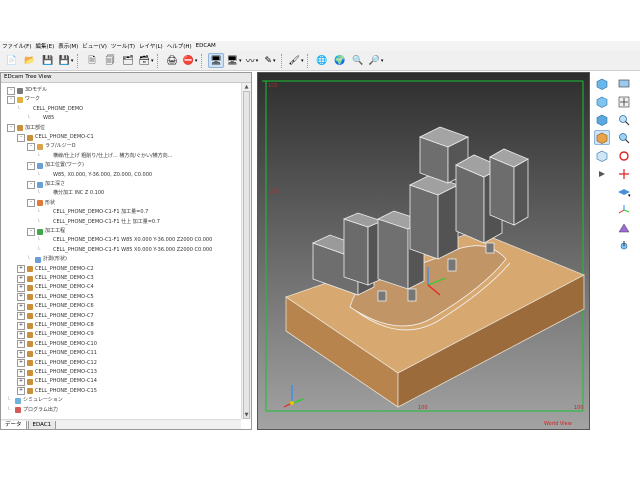 The image size is (640, 480). I want to click on new-file-icon: 📄, so click(12, 60).